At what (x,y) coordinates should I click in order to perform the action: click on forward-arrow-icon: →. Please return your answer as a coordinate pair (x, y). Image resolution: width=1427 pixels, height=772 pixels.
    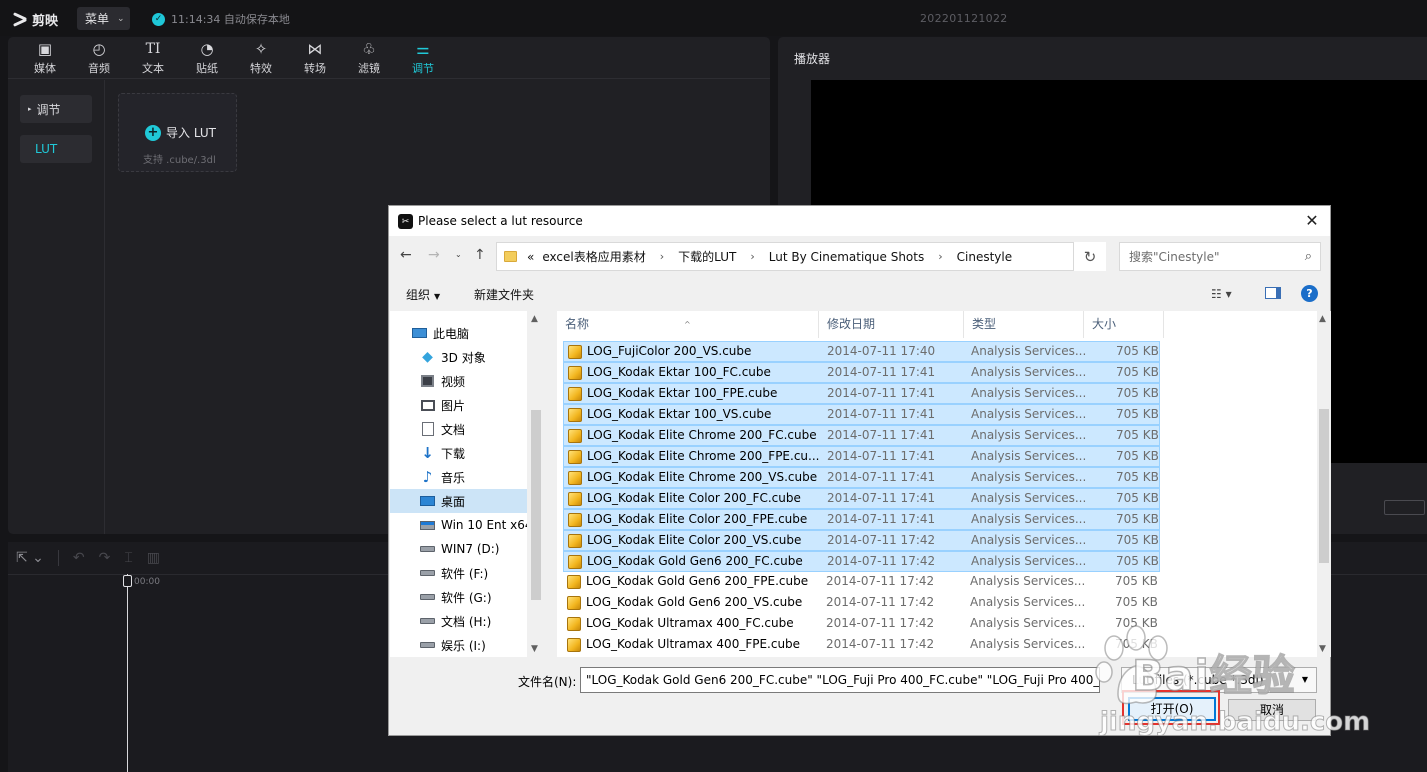
    Looking at the image, I should click on (434, 255).